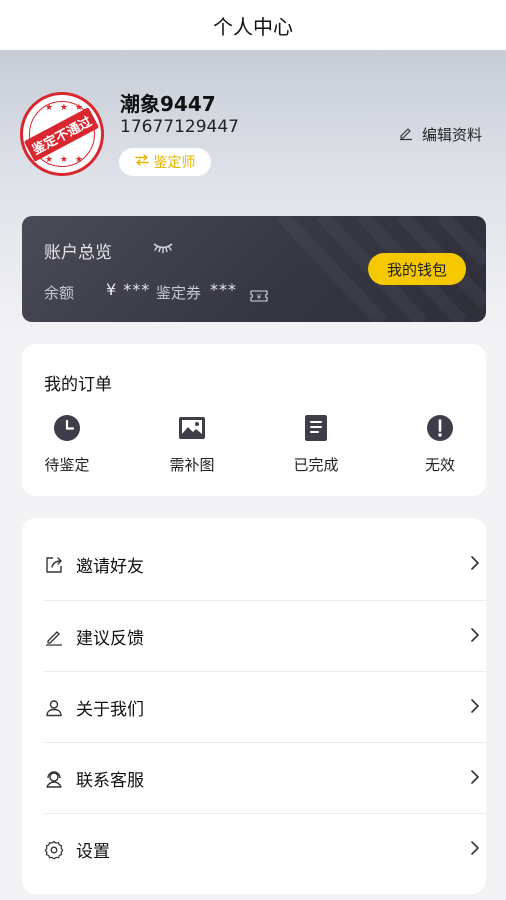 Image resolution: width=506 pixels, height=900 pixels. Describe the element at coordinates (440, 430) in the screenshot. I see `alert-icon` at that location.